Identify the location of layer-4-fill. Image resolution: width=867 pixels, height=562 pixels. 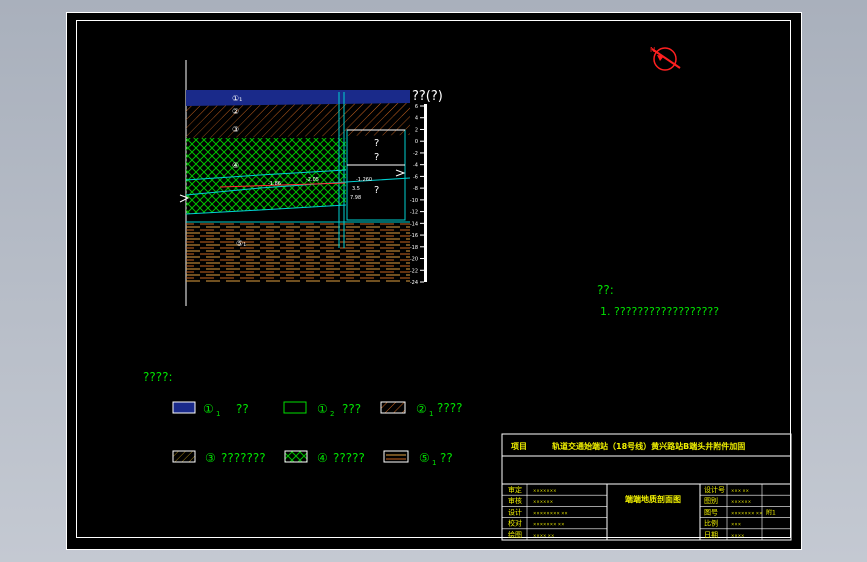
(266, 176).